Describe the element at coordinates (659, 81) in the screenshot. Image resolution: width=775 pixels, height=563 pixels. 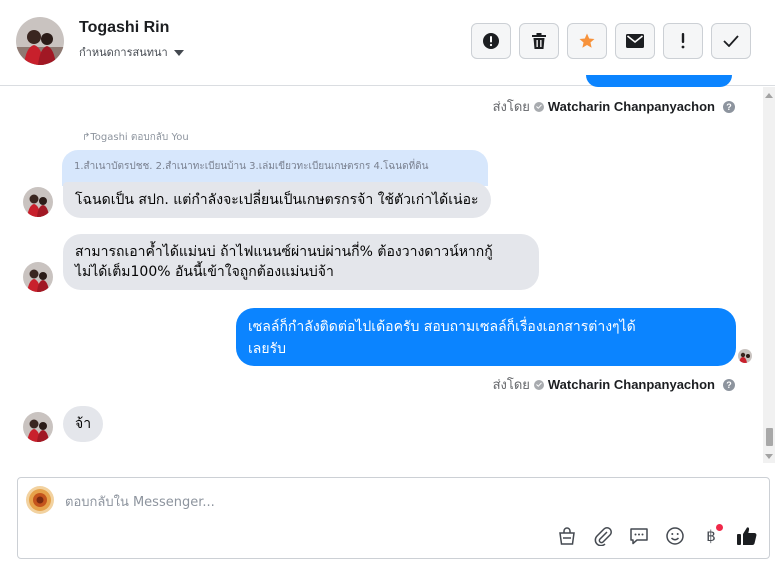
I see `outgoing-bubble-partial` at that location.